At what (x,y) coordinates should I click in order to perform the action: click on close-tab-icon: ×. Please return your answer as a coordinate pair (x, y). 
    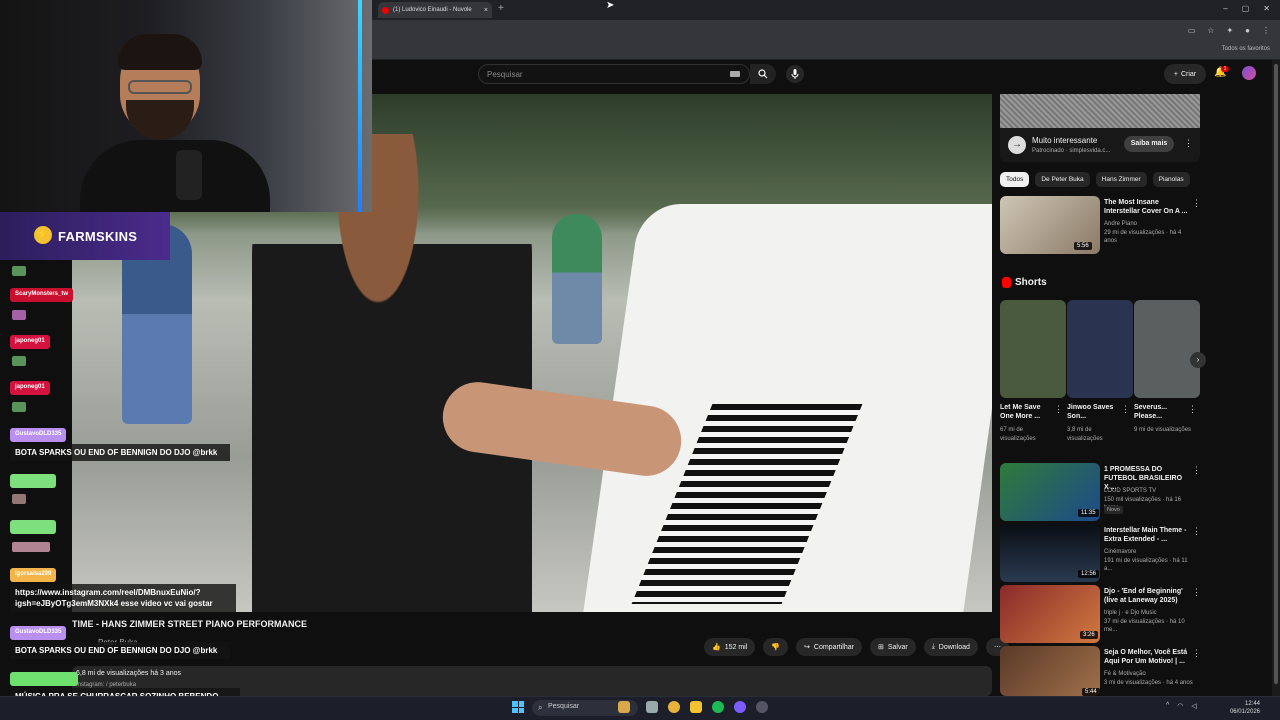
    Looking at the image, I should click on (486, 10).